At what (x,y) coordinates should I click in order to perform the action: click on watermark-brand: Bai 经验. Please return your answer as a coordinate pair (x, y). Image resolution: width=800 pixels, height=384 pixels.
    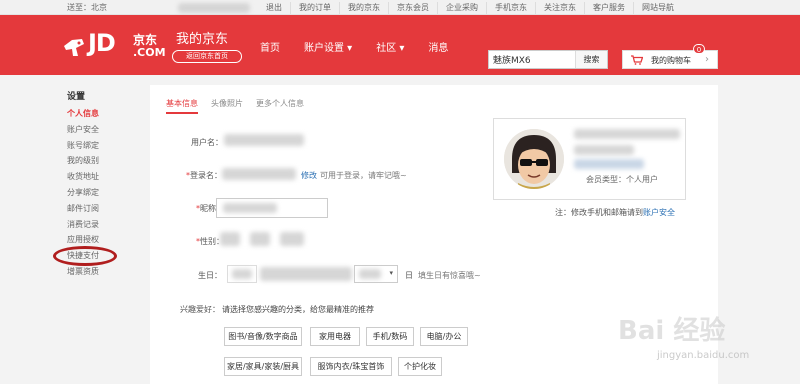
    Looking at the image, I should click on (672, 331).